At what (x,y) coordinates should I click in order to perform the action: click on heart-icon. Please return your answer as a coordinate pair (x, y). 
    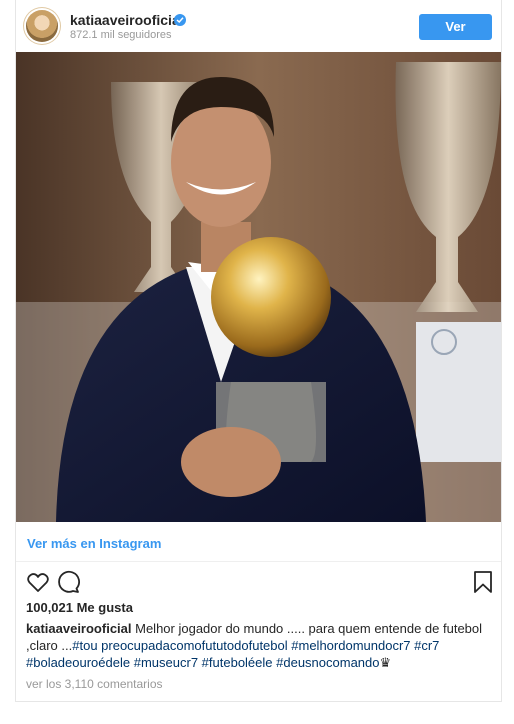
    Looking at the image, I should click on (38, 584).